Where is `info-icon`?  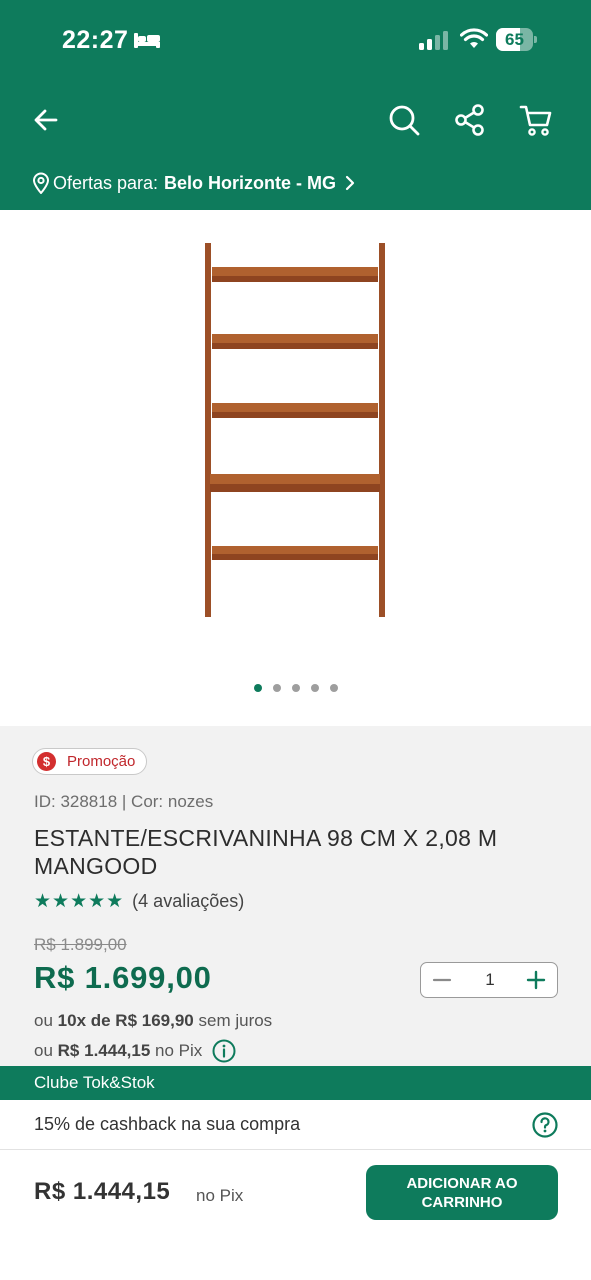
info-icon is located at coordinates (224, 1051).